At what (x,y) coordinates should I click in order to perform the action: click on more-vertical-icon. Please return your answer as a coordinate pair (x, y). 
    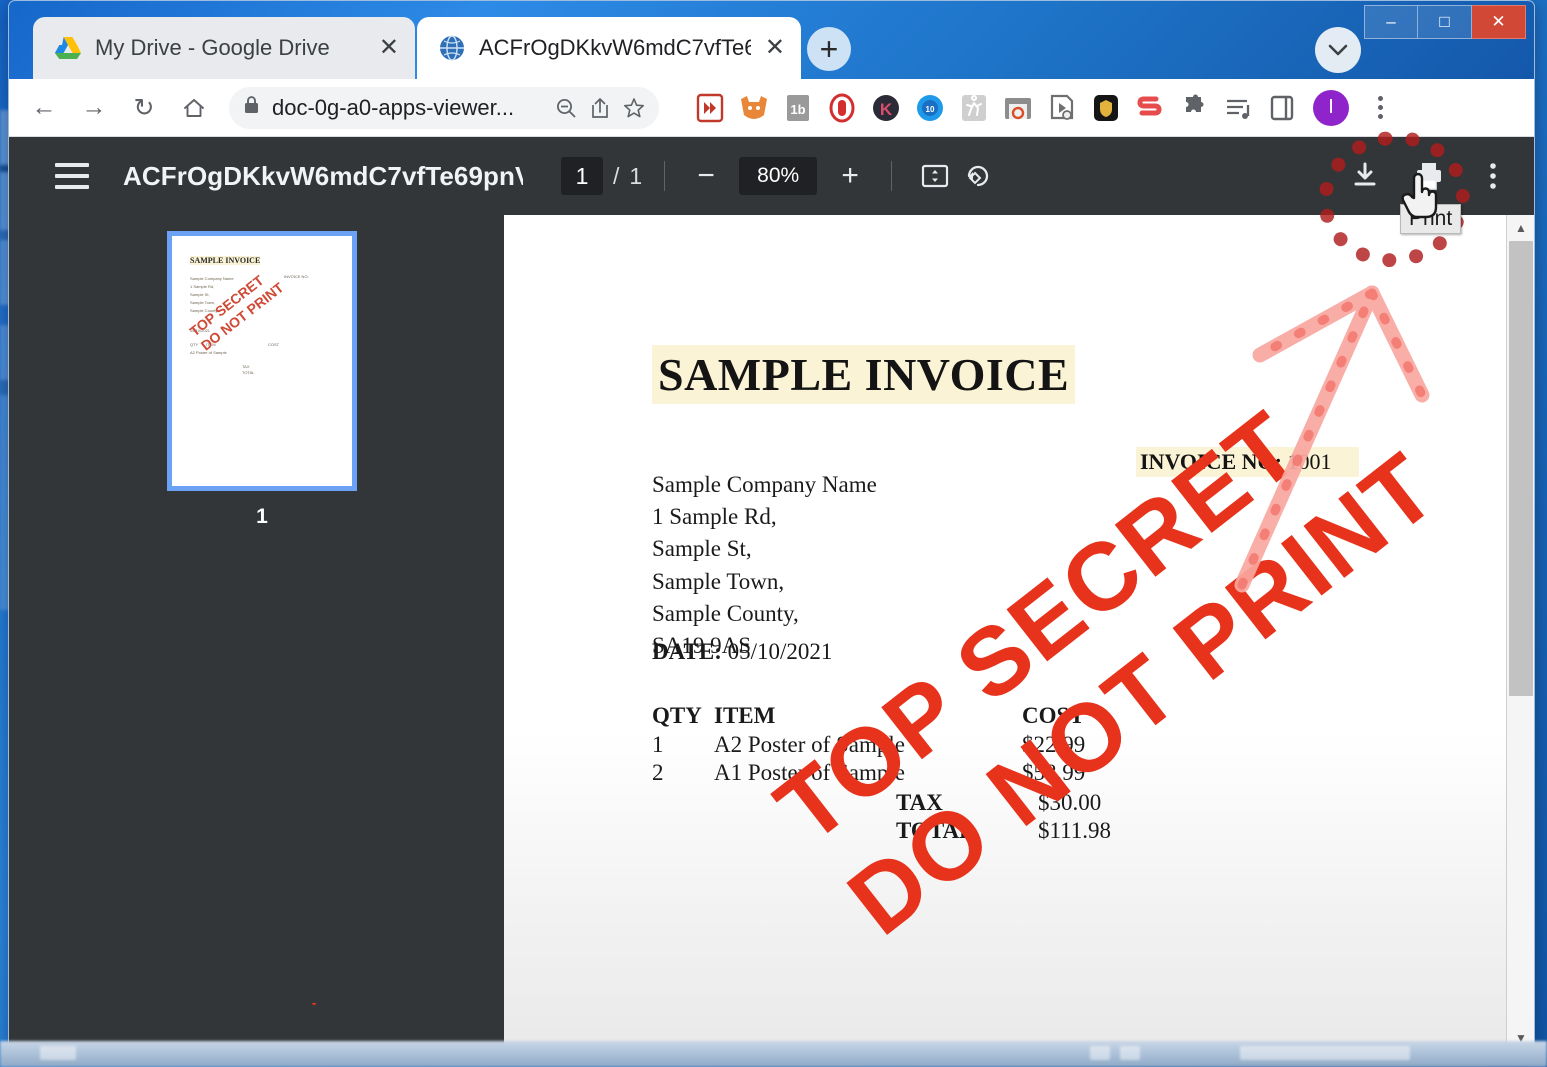
    Looking at the image, I should click on (1493, 176).